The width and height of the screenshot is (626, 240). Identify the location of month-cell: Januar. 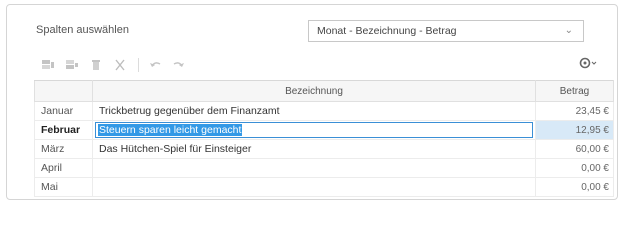
(63, 111).